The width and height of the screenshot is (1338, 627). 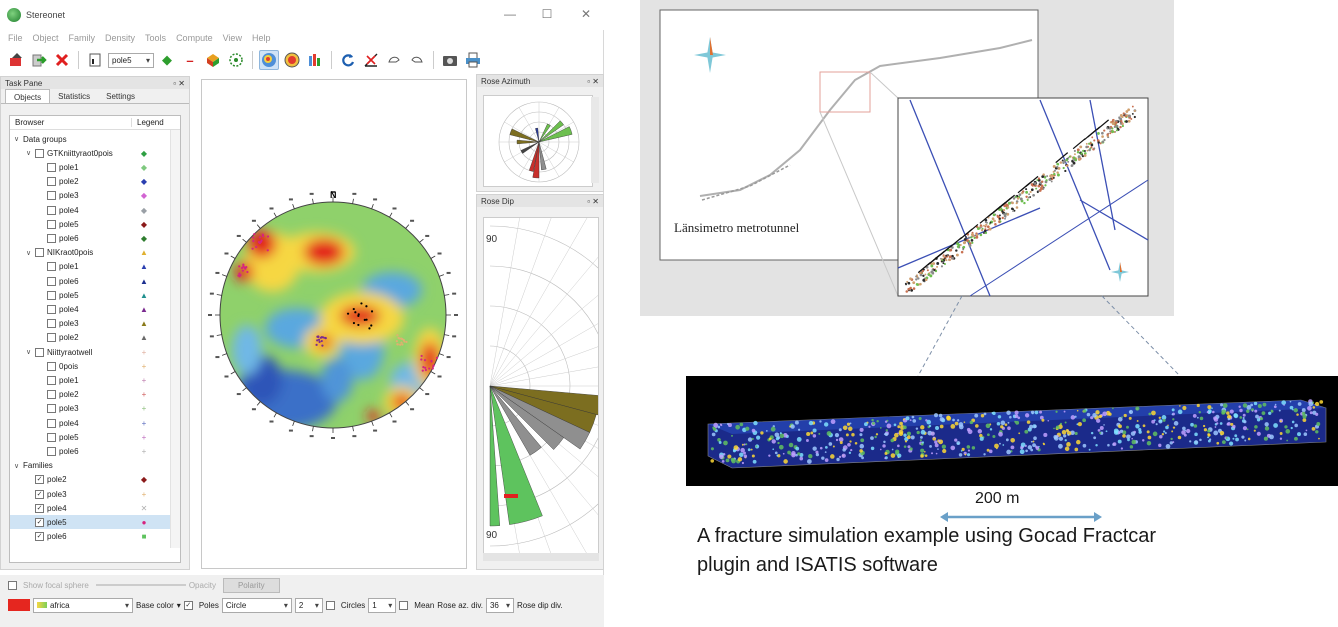 What do you see at coordinates (131, 60) in the screenshot?
I see `group-selector: pole5` at bounding box center [131, 60].